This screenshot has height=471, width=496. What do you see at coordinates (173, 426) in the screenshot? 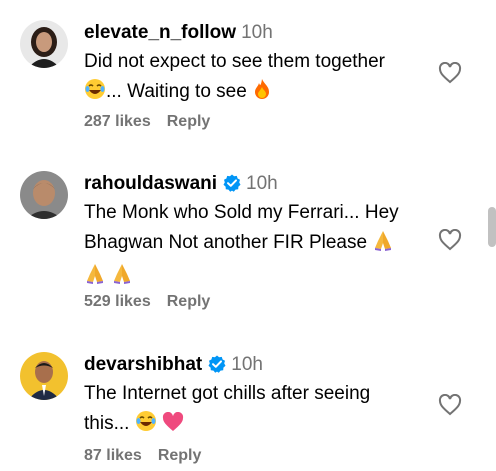
I see `pink-heart-emoji-icon` at bounding box center [173, 426].